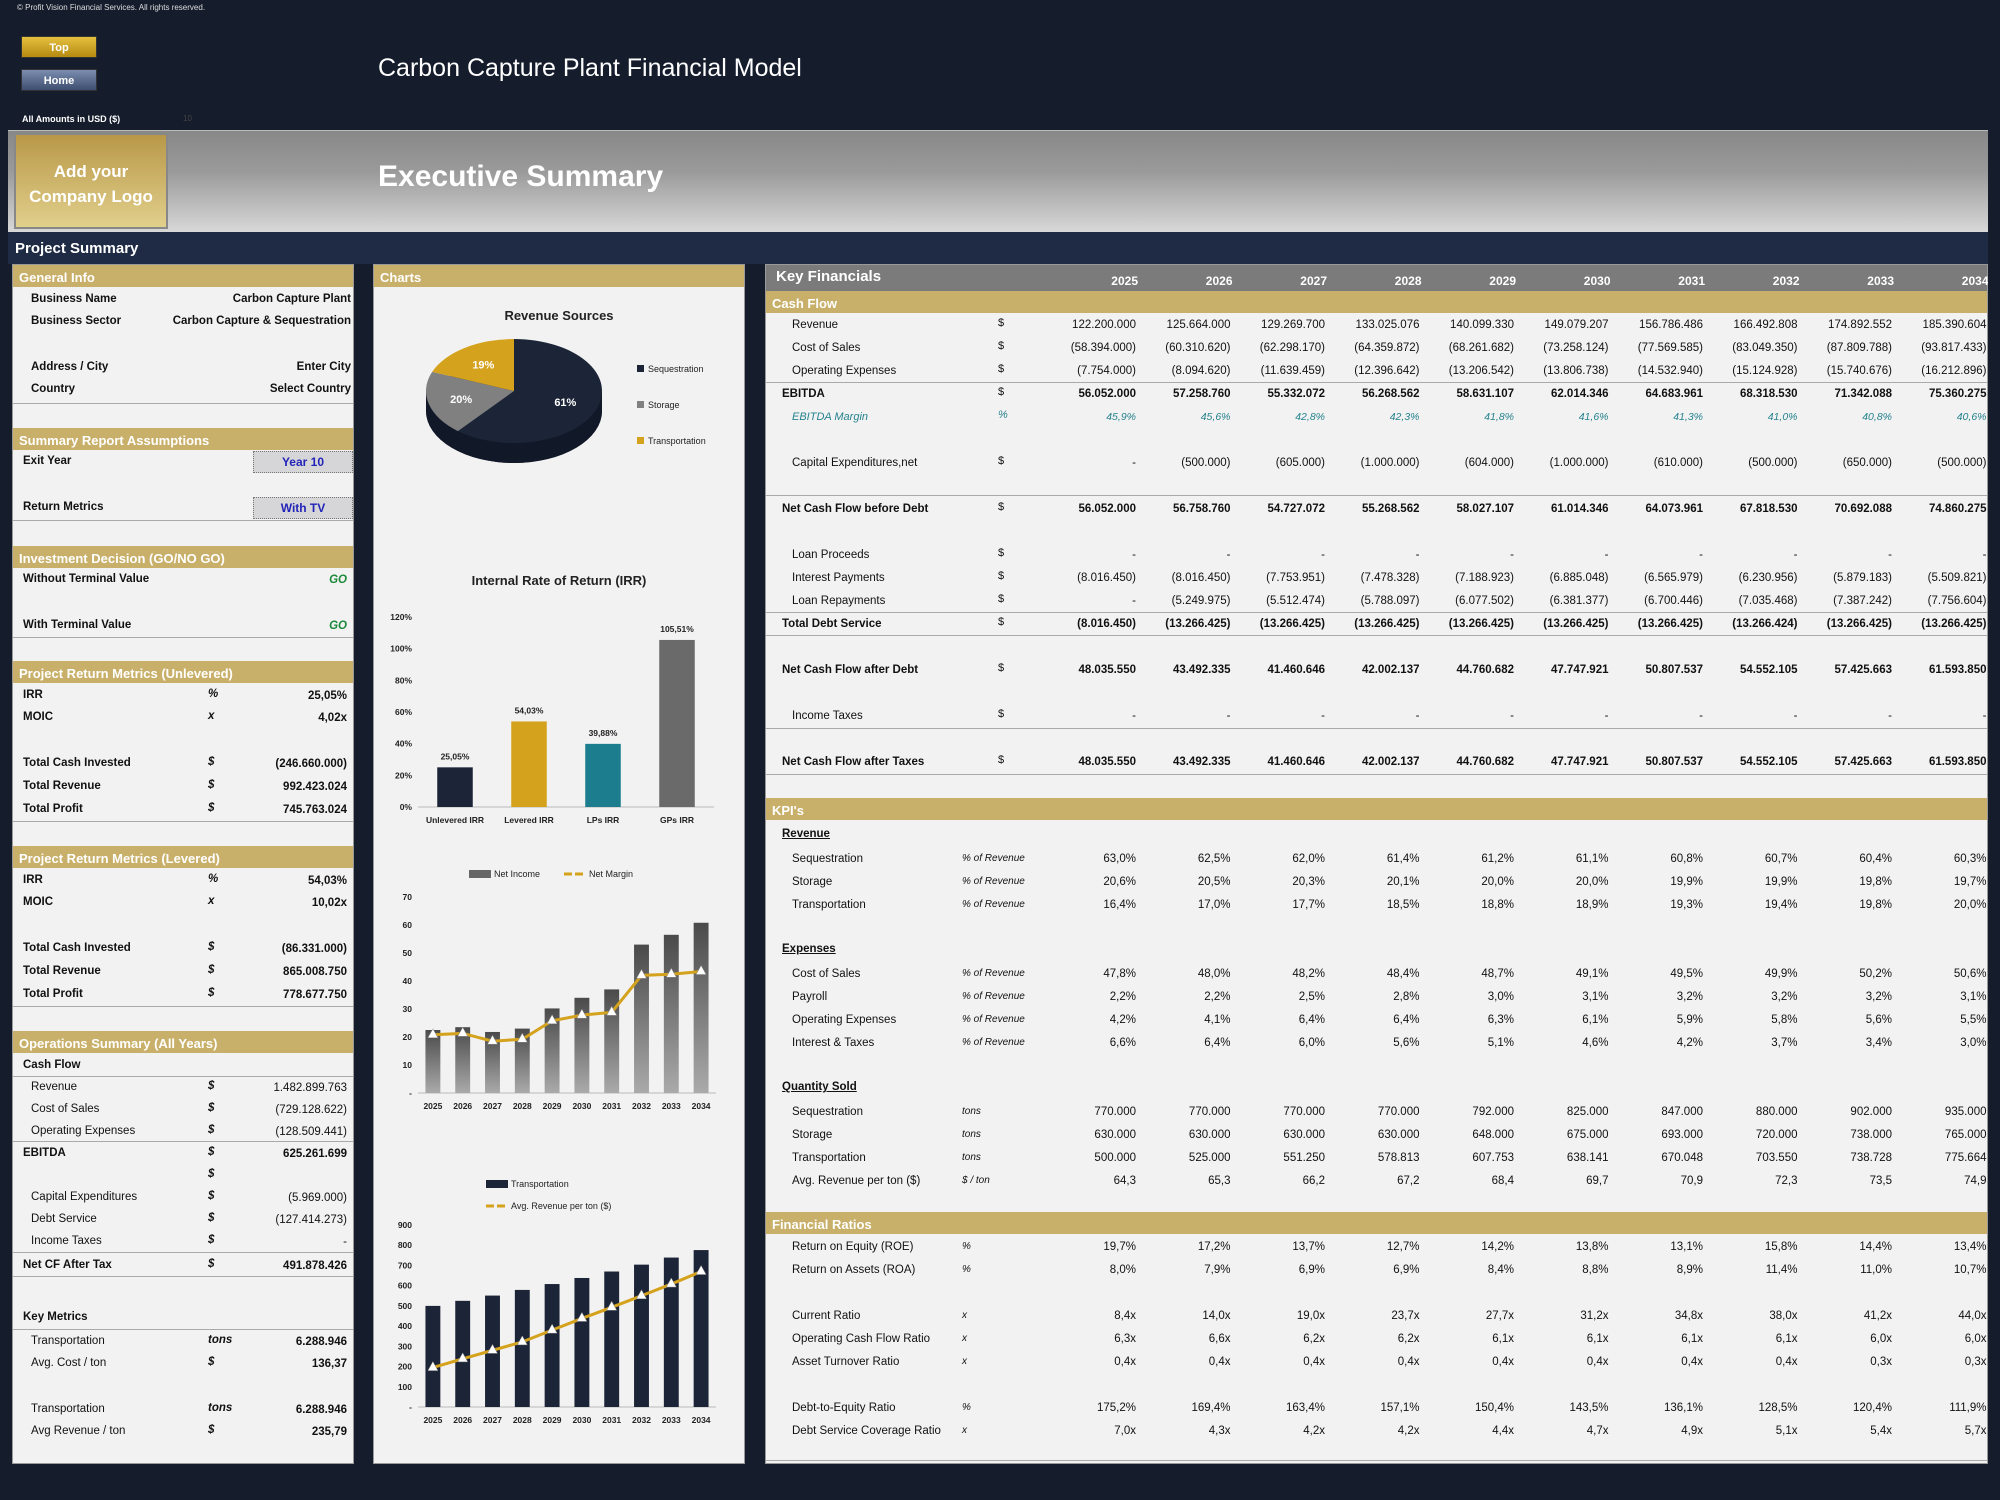 This screenshot has height=1500, width=2000. Describe the element at coordinates (329, 903) in the screenshot. I see `row-value: 10,02x` at that location.